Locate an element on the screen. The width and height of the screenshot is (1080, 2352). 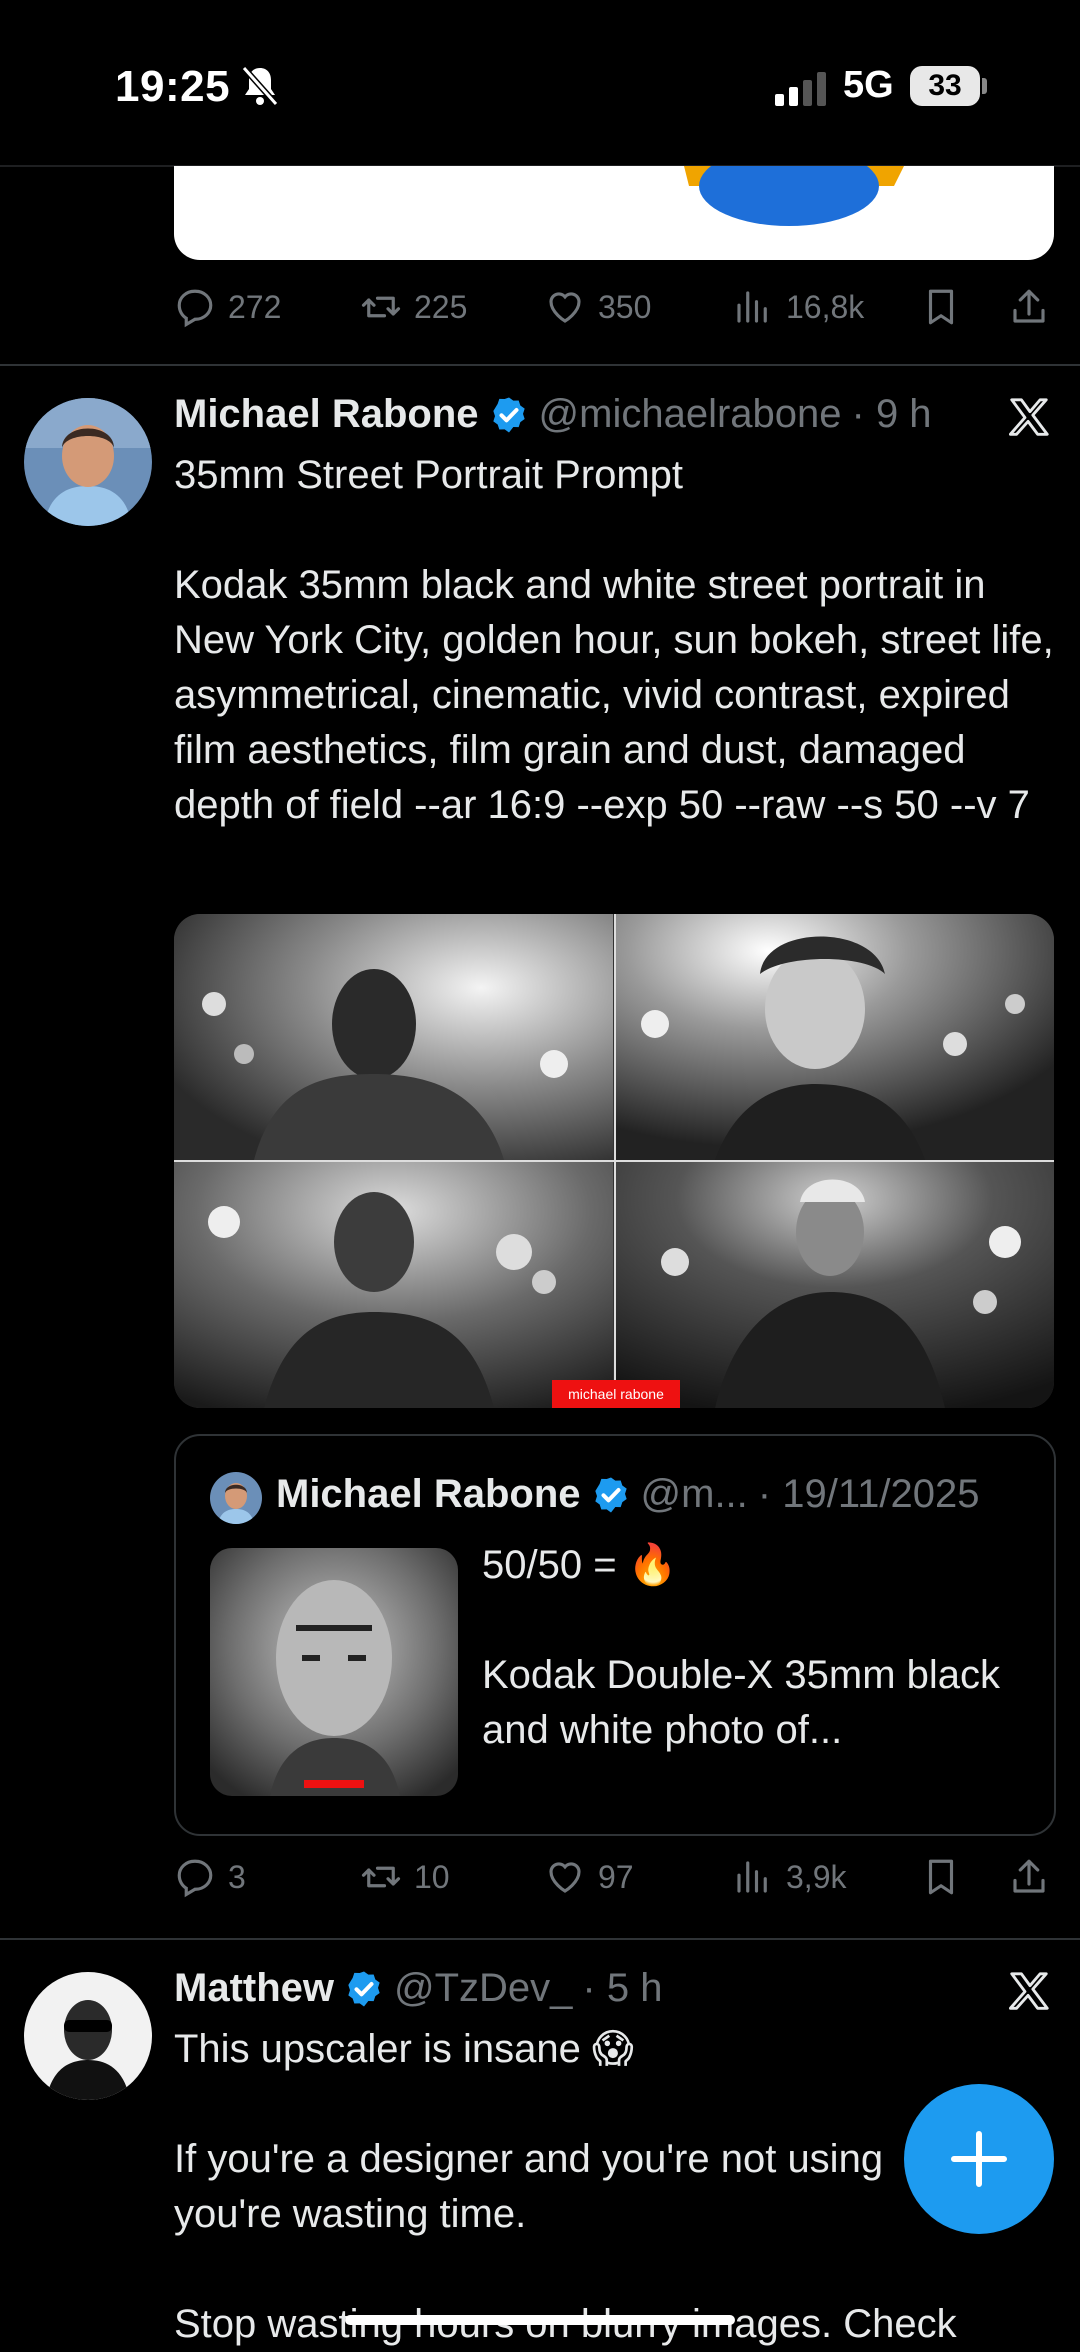
signal-icon is located at coordinates (801, 89).